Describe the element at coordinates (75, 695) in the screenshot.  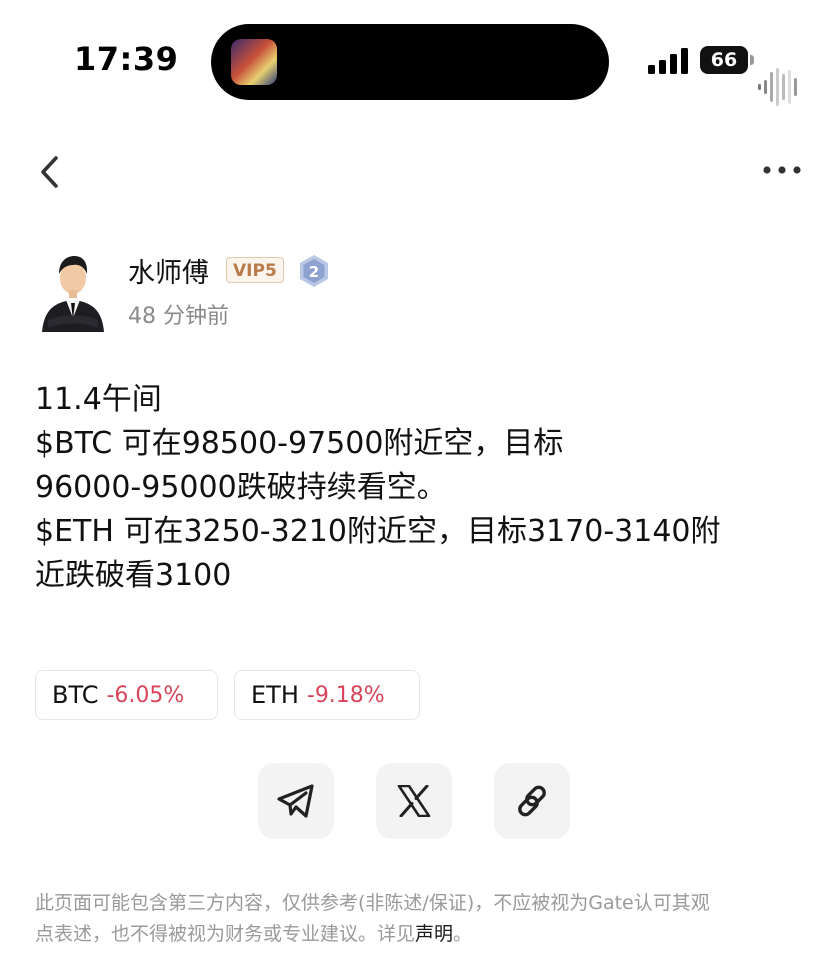
I see `ticker-symbol: BTC` at that location.